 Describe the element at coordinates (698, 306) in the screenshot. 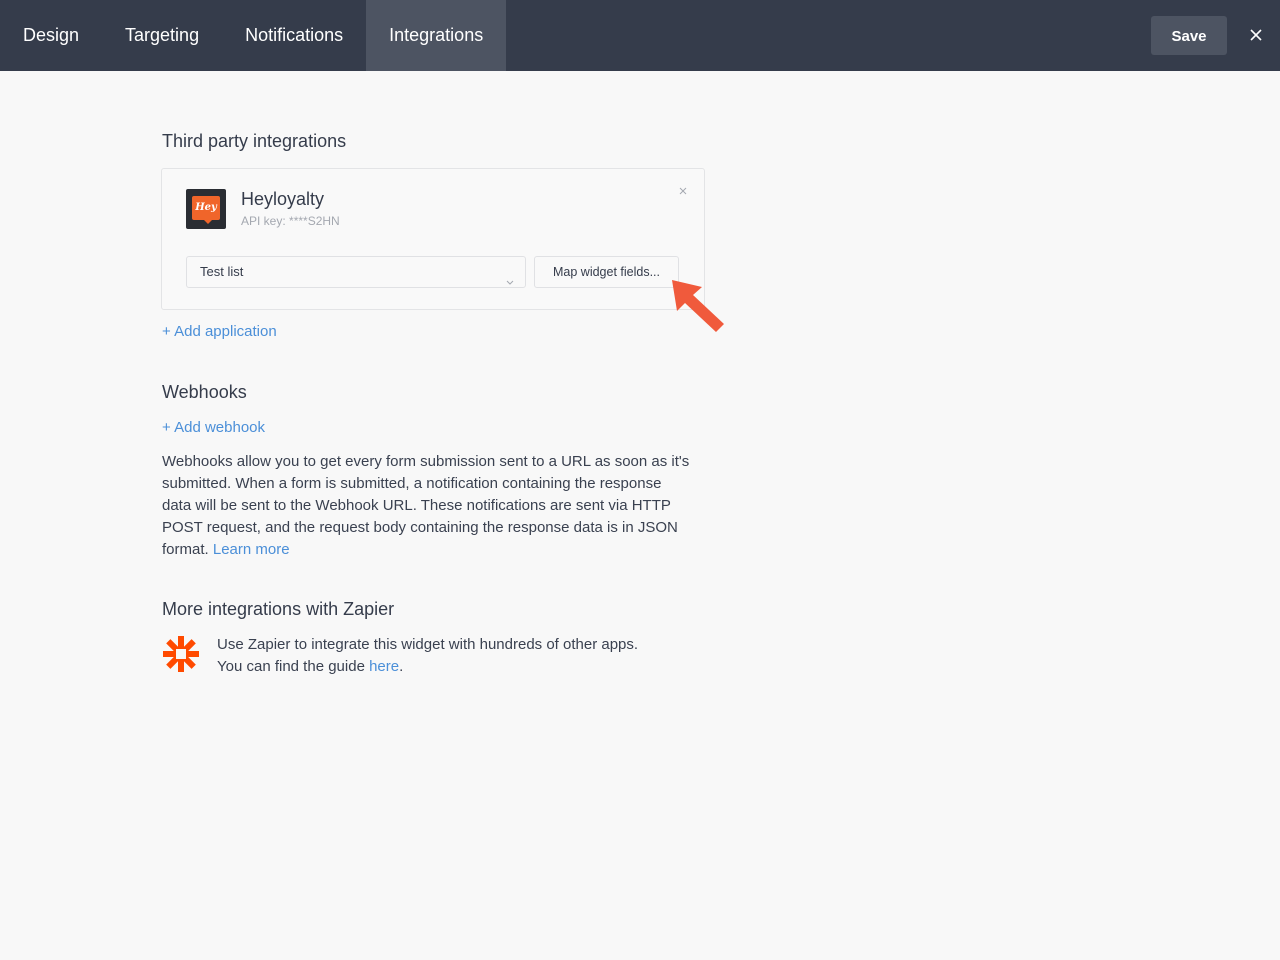

I see `arrow-pointer-icon` at that location.